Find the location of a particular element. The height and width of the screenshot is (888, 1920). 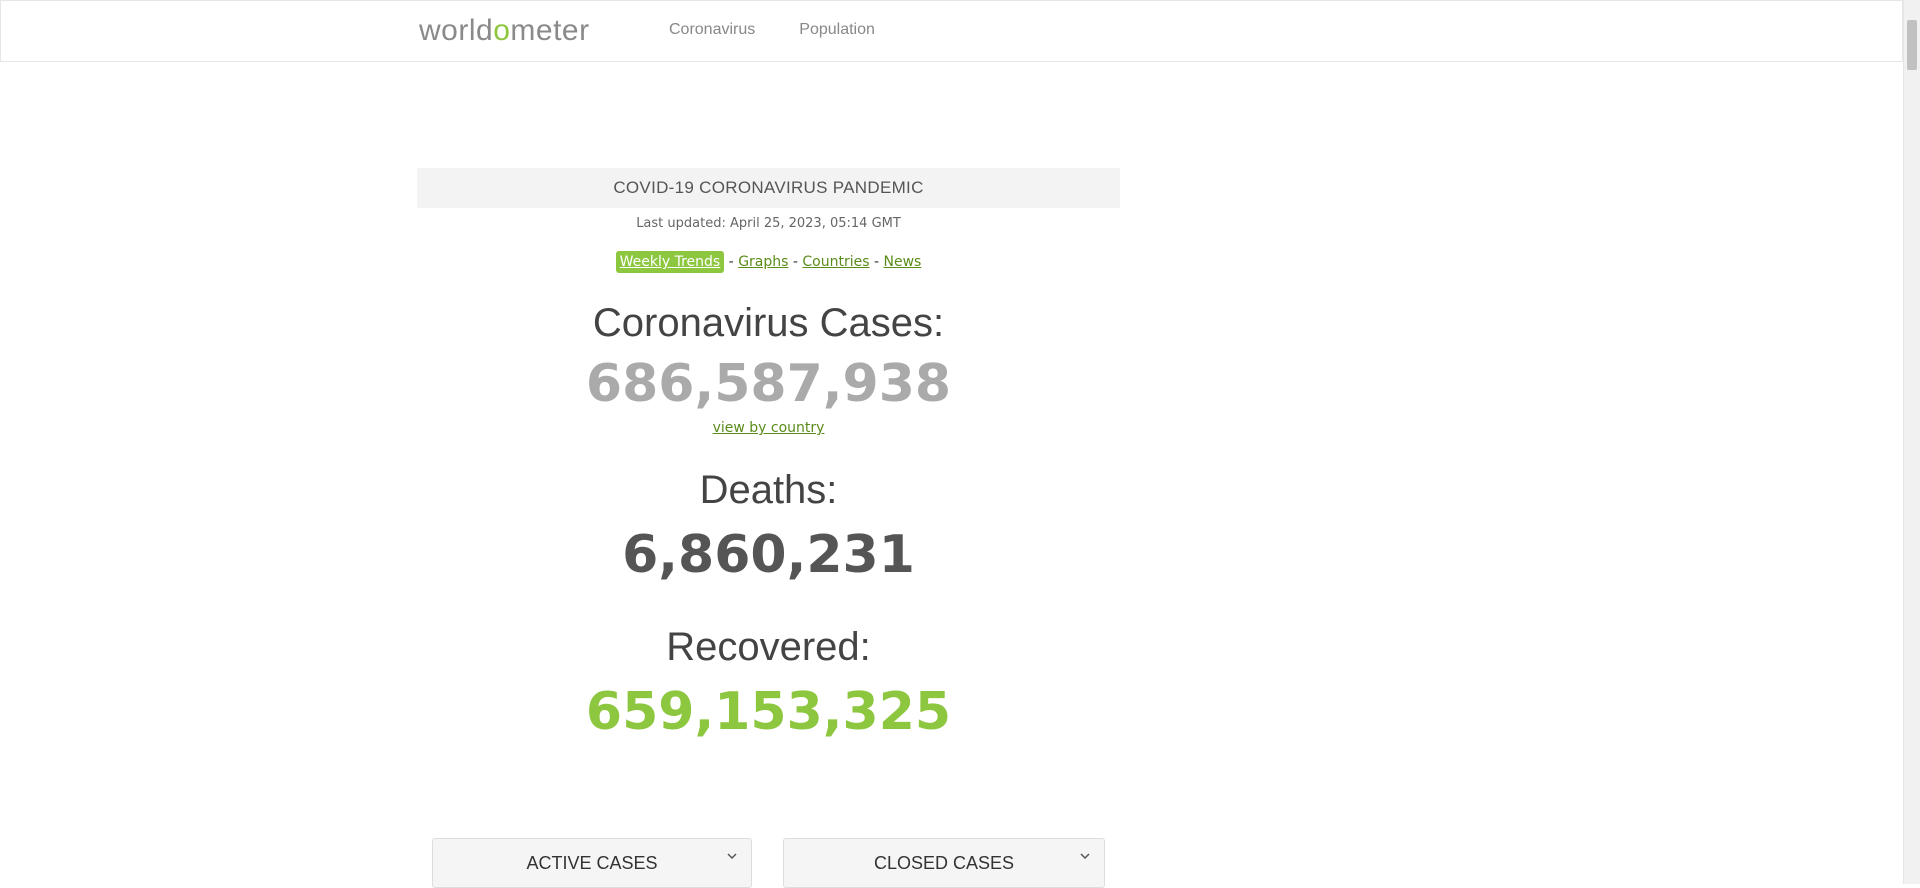

active-cases-panel: ACTIVE CASES is located at coordinates (592, 863).